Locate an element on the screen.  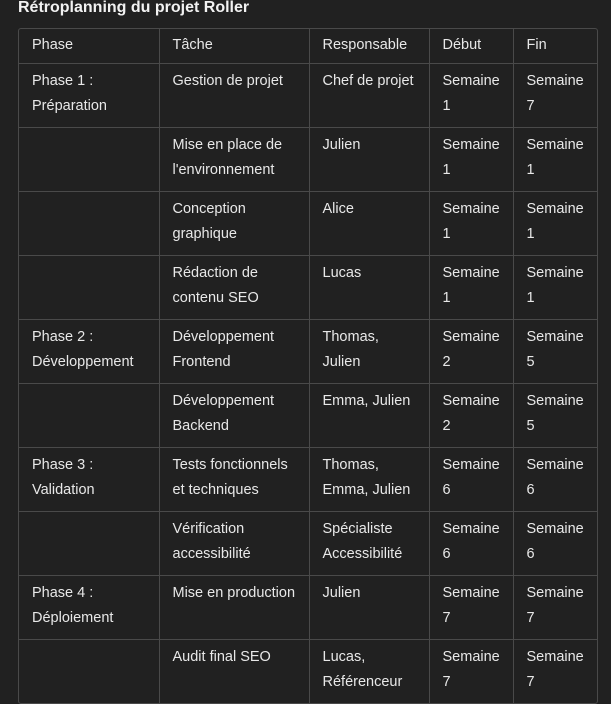
cell-responsible: Thomas, Emma, Julien is located at coordinates (369, 479).